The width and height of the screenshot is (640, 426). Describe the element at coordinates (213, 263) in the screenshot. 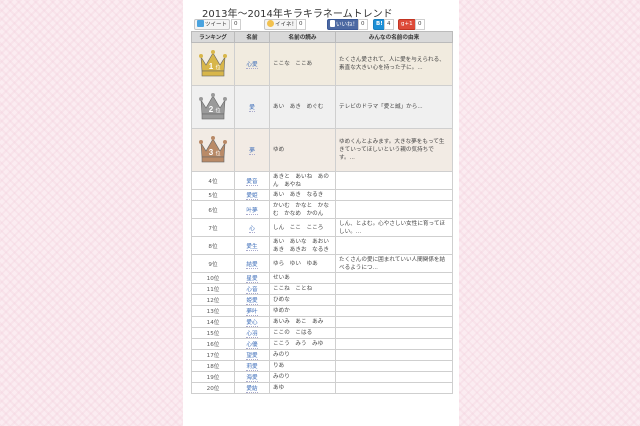

I see `rank-cell: 9位` at that location.